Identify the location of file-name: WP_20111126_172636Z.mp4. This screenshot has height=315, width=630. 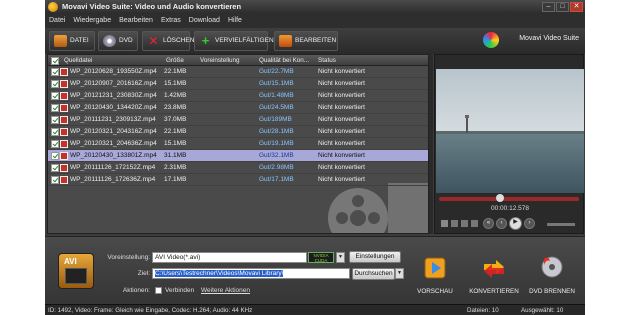
(113, 179).